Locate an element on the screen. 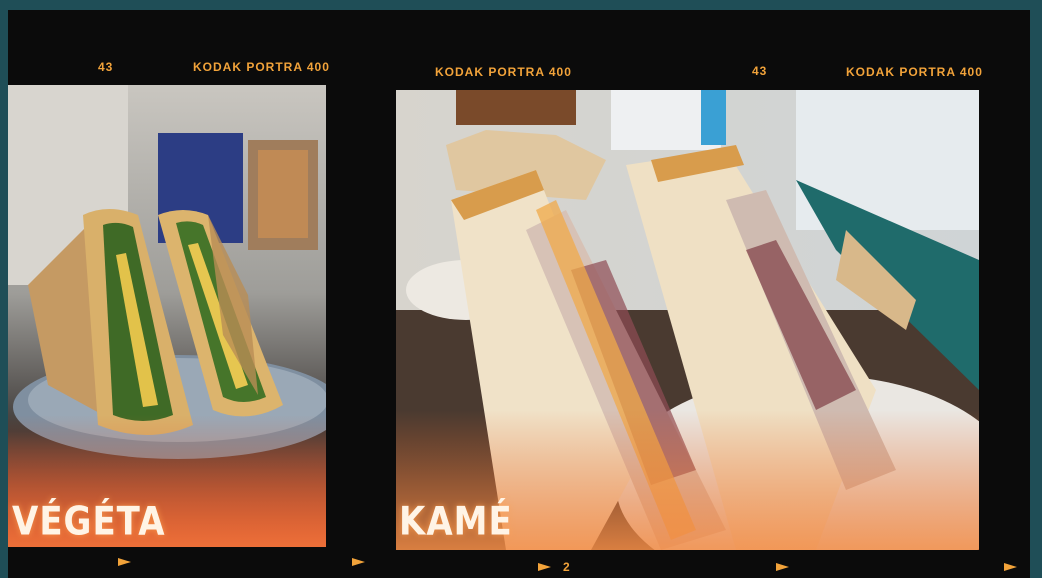 This screenshot has height=578, width=1042. frame-number-top-left: 43 is located at coordinates (106, 67).